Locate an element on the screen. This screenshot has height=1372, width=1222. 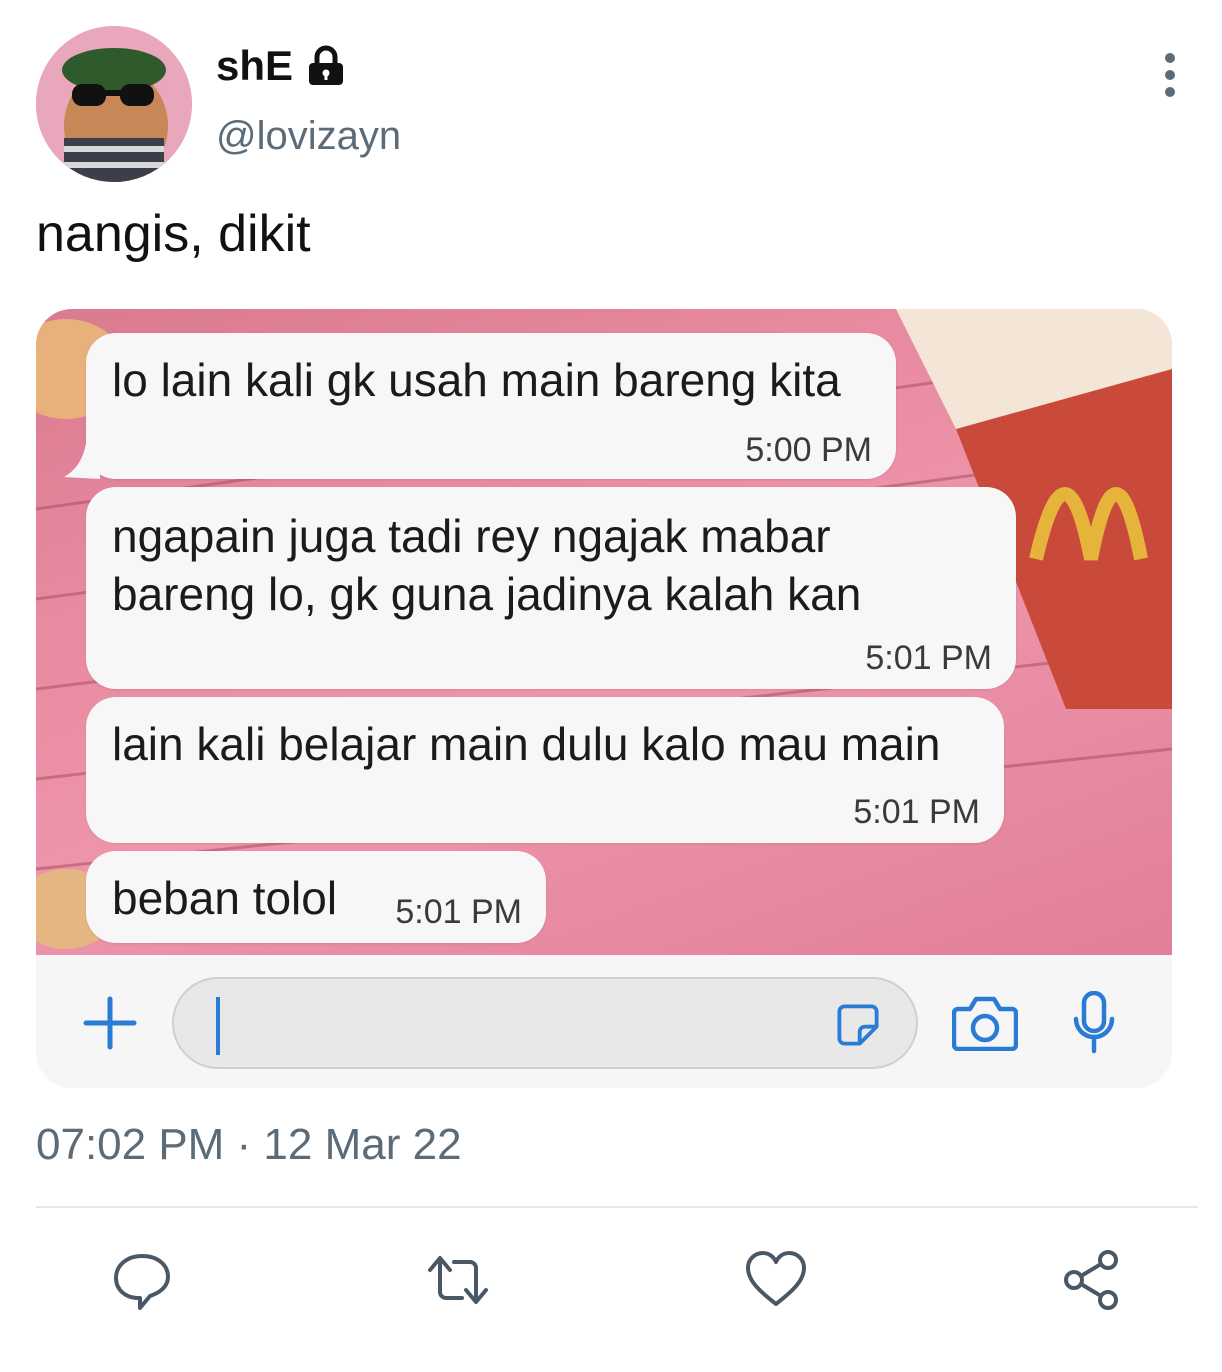
avatar is located at coordinates (114, 104).